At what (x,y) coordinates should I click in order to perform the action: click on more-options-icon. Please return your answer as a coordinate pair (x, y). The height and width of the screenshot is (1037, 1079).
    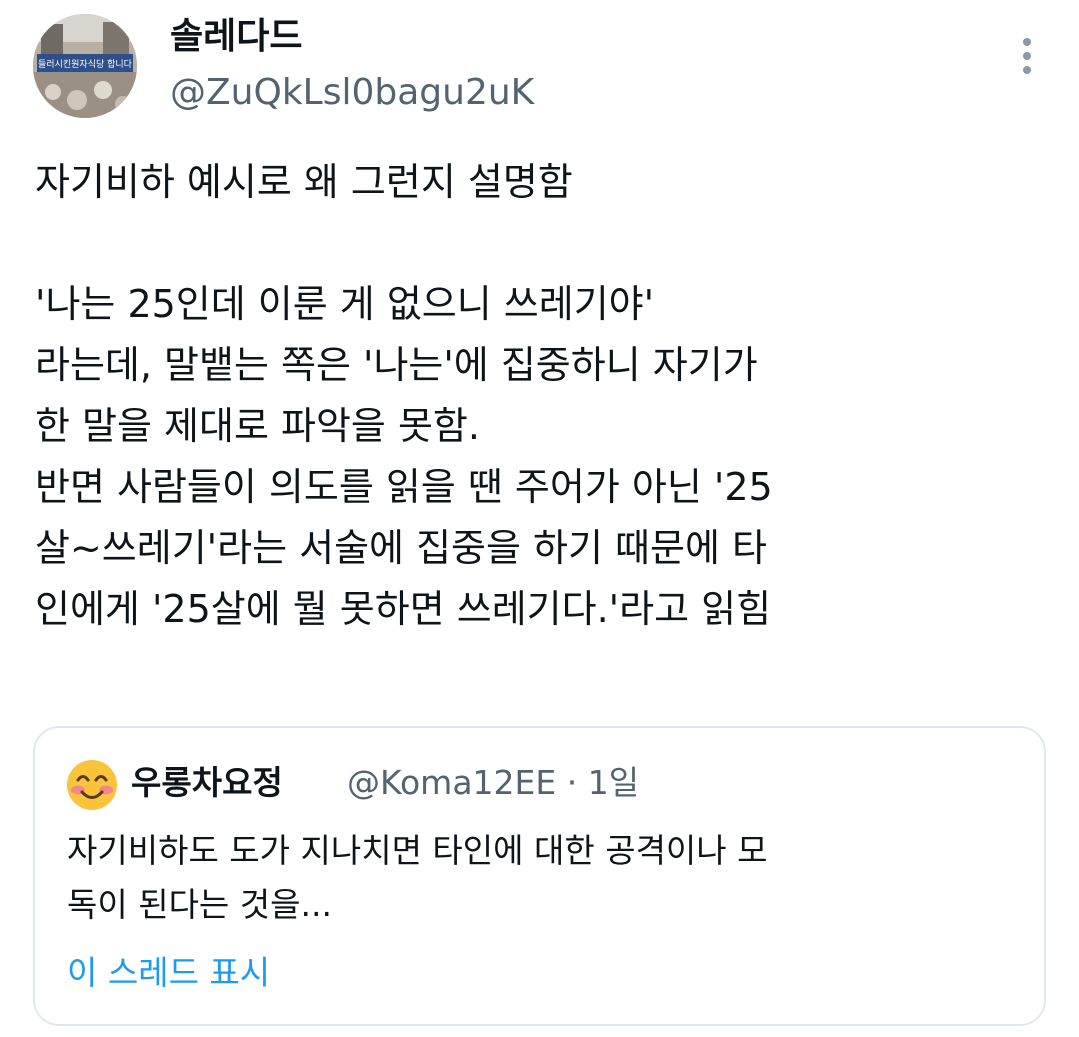
    Looking at the image, I should click on (1027, 56).